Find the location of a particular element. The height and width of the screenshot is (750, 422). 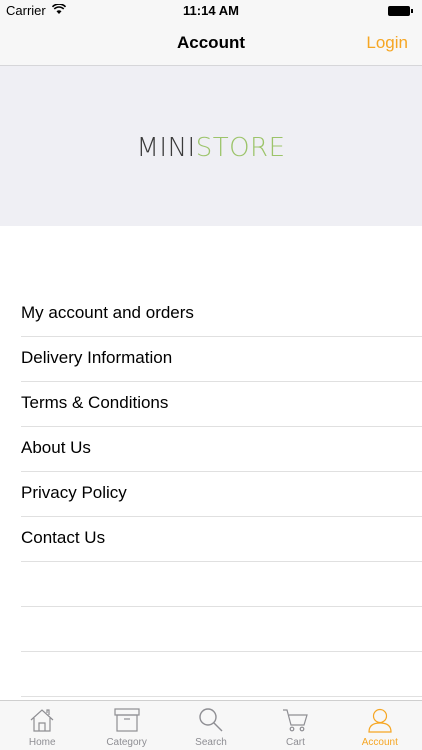

menu-item-my-account: My account and orders is located at coordinates (211, 314).